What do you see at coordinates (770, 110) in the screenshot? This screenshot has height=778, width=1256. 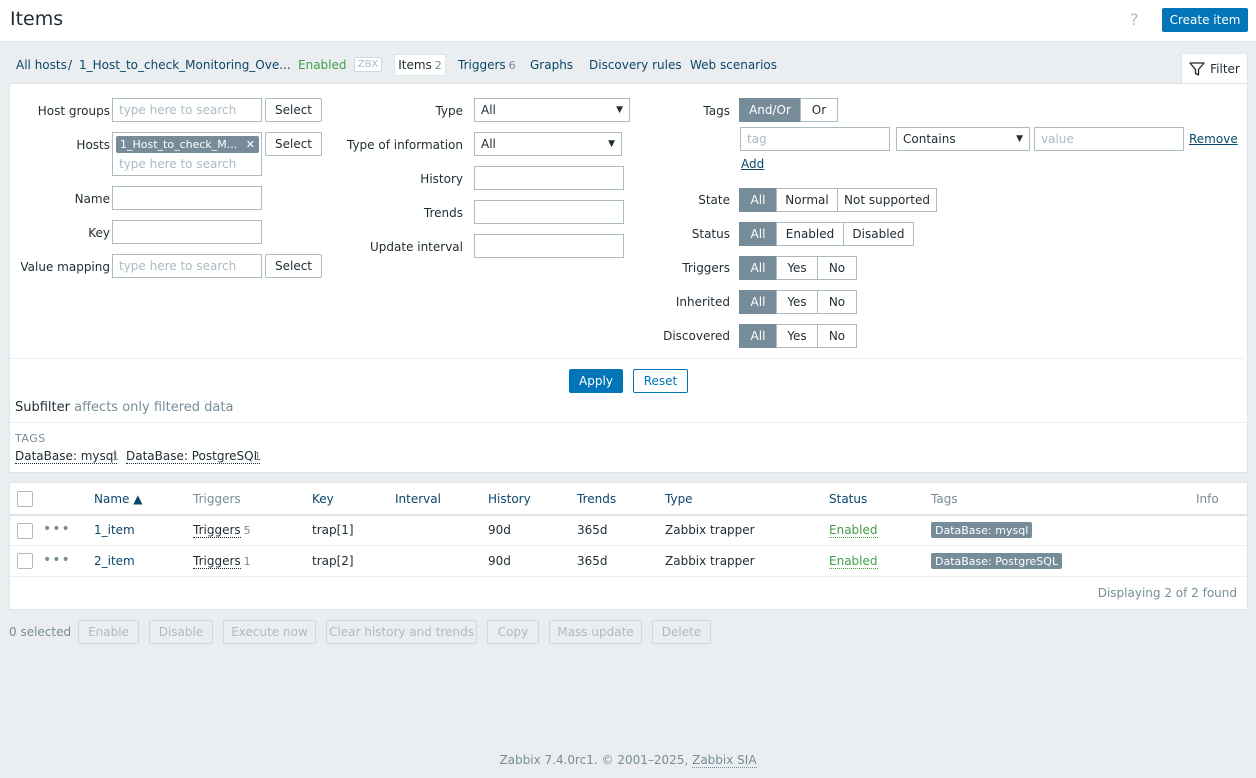 I see `tags-andor-option: And/Or` at bounding box center [770, 110].